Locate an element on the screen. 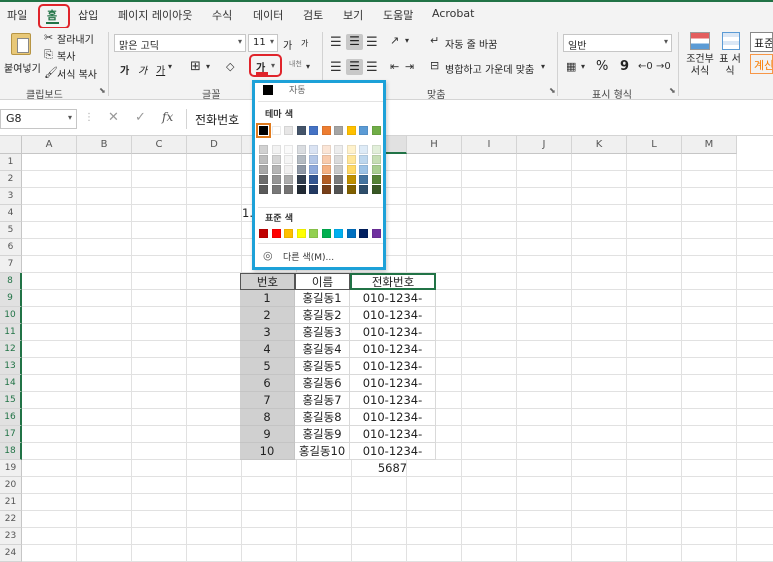 The image size is (773, 562). tab-insert: 삽입 is located at coordinates (88, 15).